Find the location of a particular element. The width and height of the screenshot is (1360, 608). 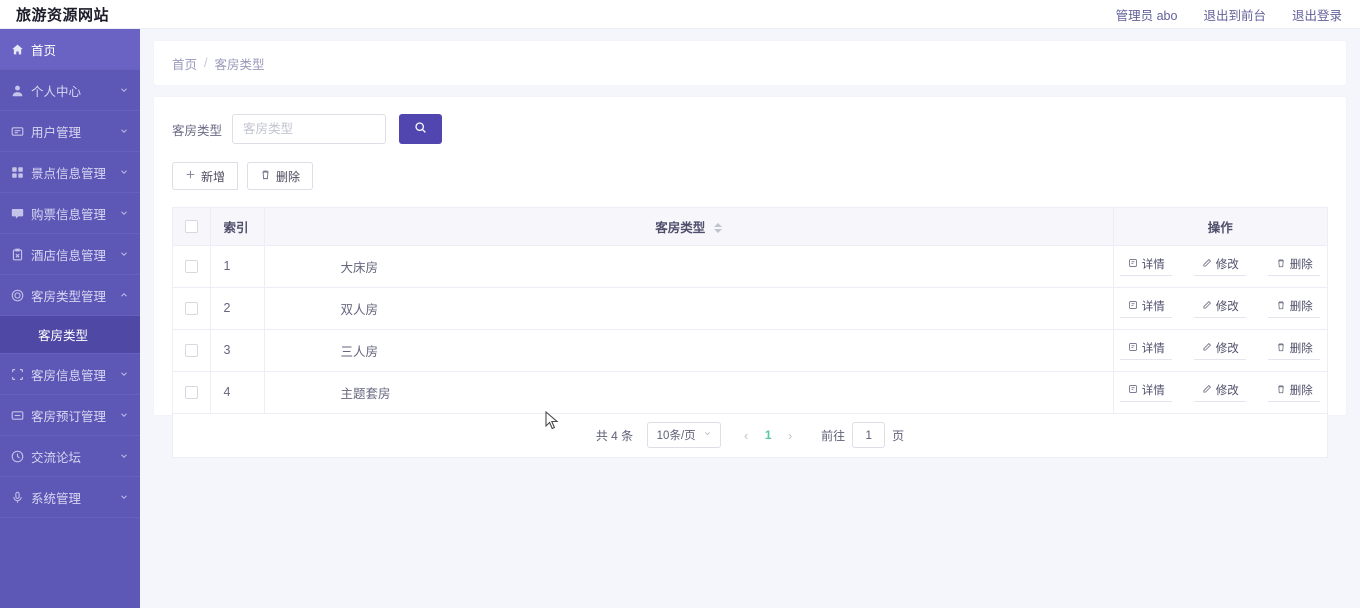

table-row: 3 三人房 详情 修改 删除 is located at coordinates (750, 350).